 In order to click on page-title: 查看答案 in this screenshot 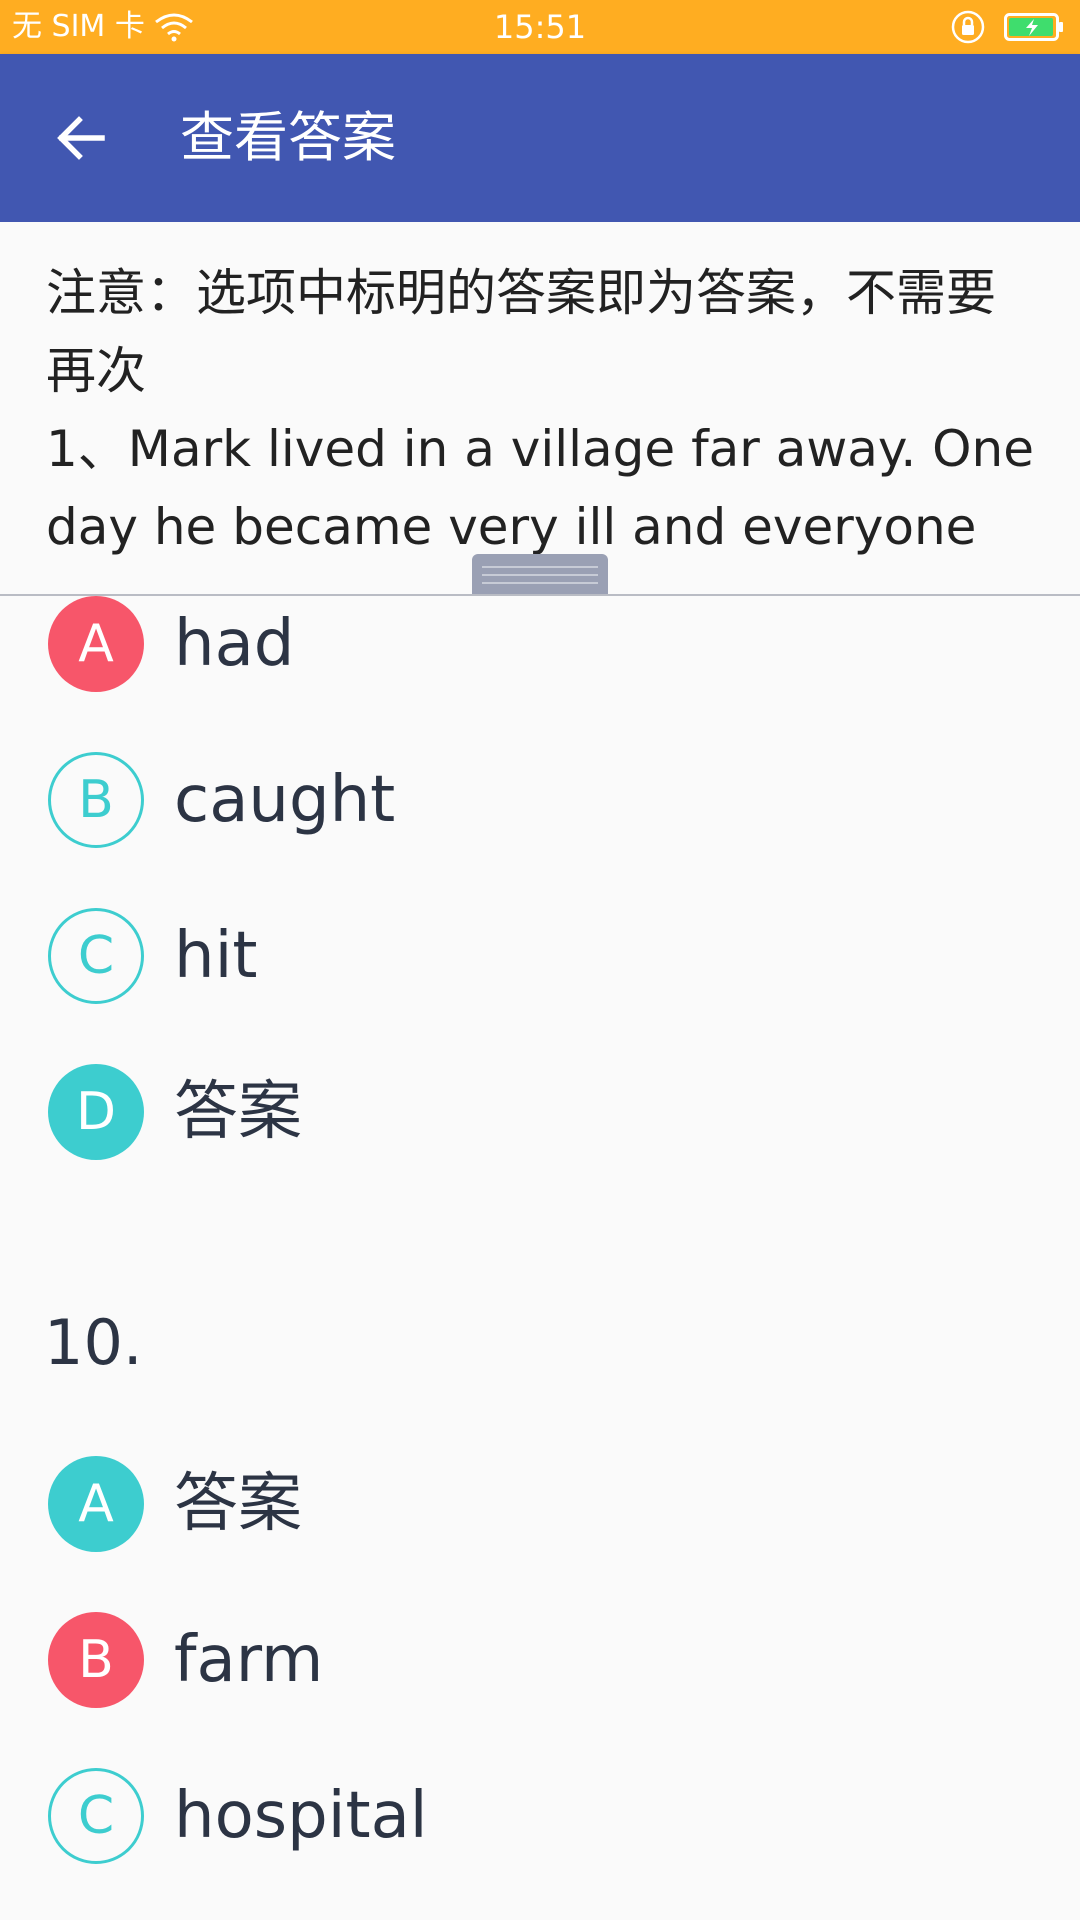, I will do `click(288, 137)`.